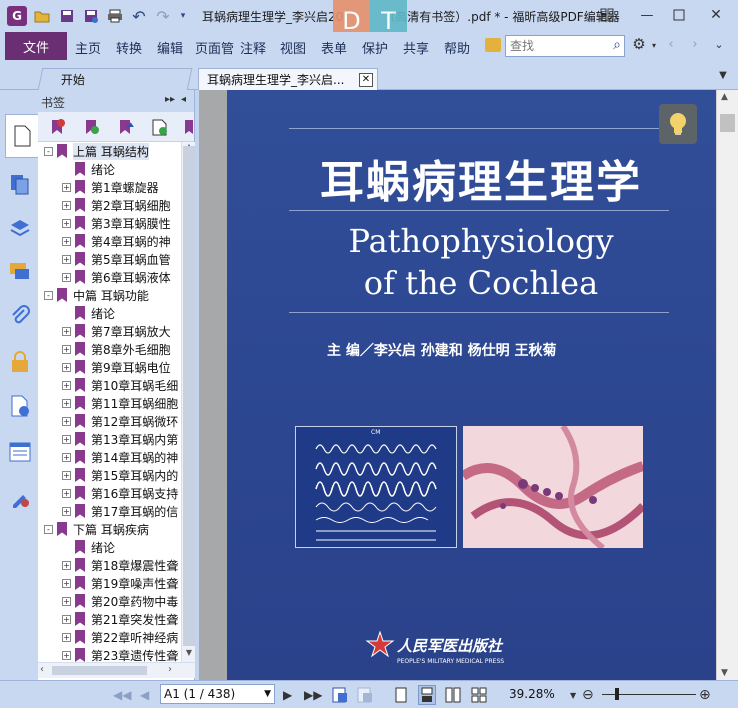 This screenshot has height=708, width=738. What do you see at coordinates (120, 493) in the screenshot?
I see `bookmark-item: + 第16章耳蜗支持` at bounding box center [120, 493].